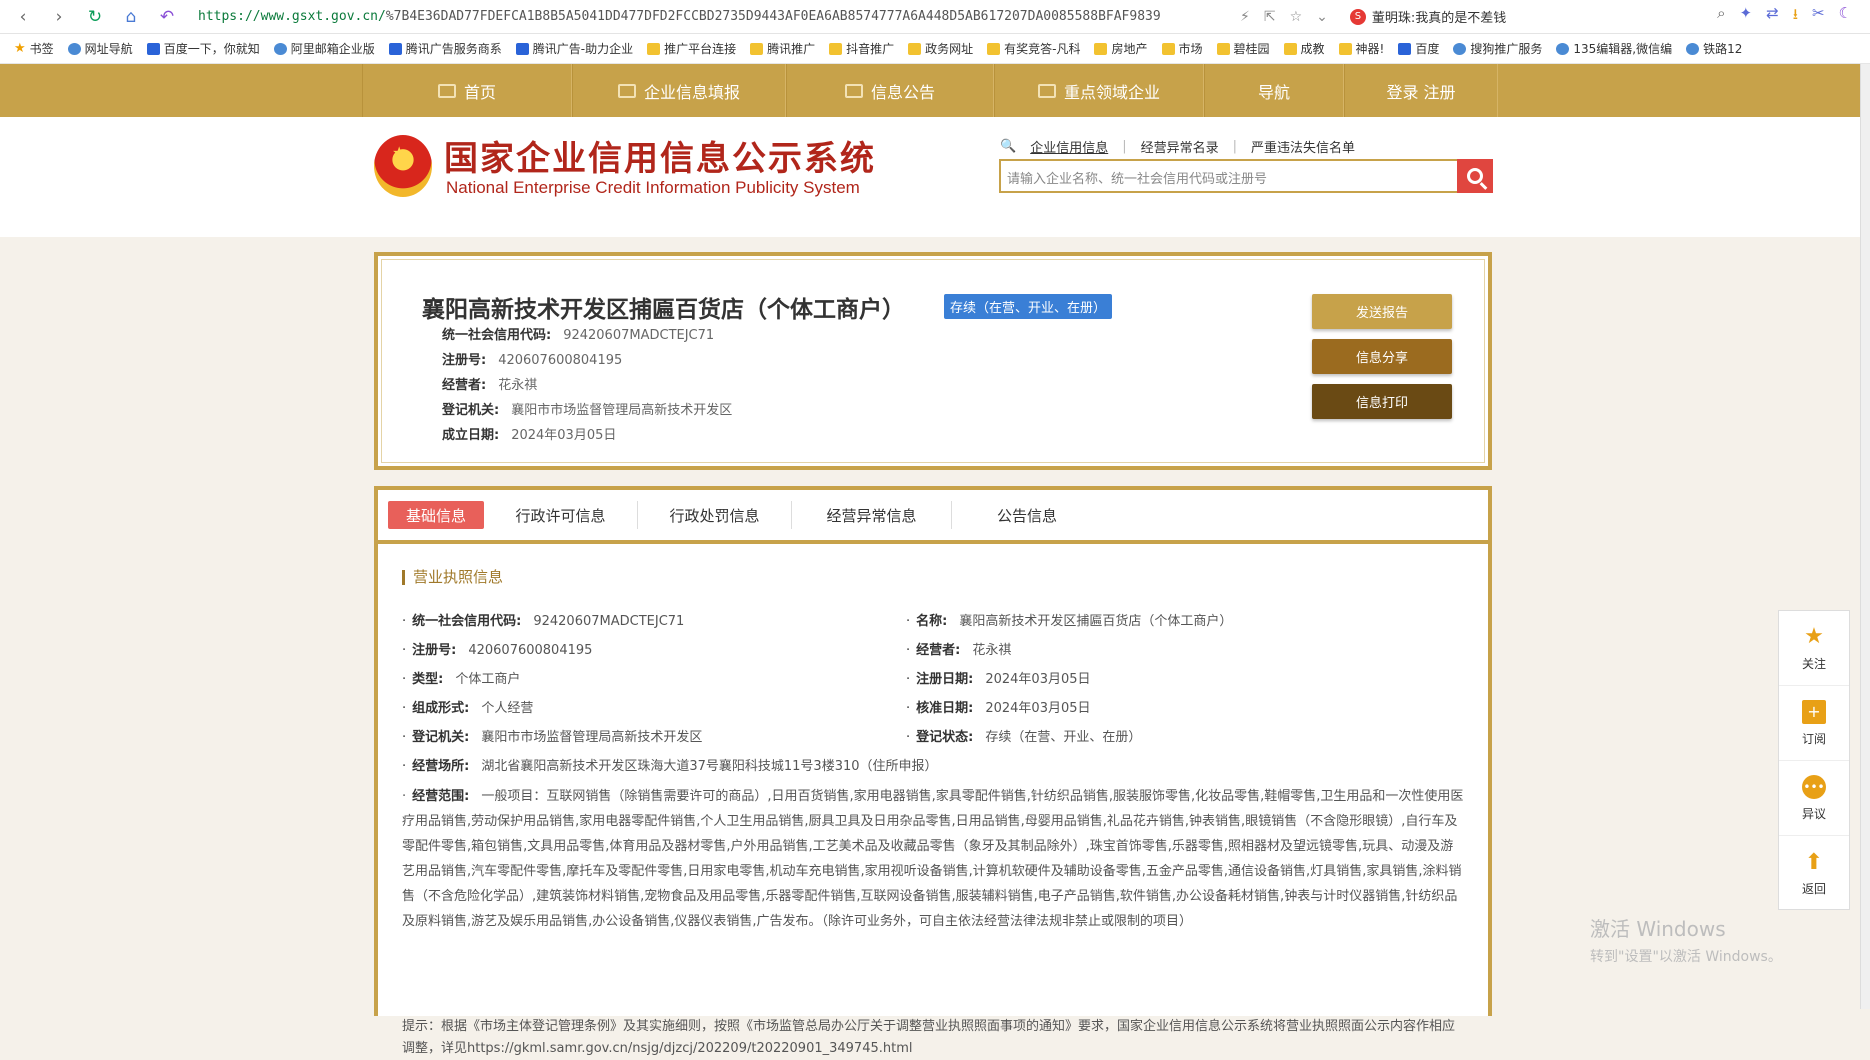 This screenshot has height=1060, width=1870. I want to click on back-to-top-button: ⬆ 返回, so click(1814, 873).